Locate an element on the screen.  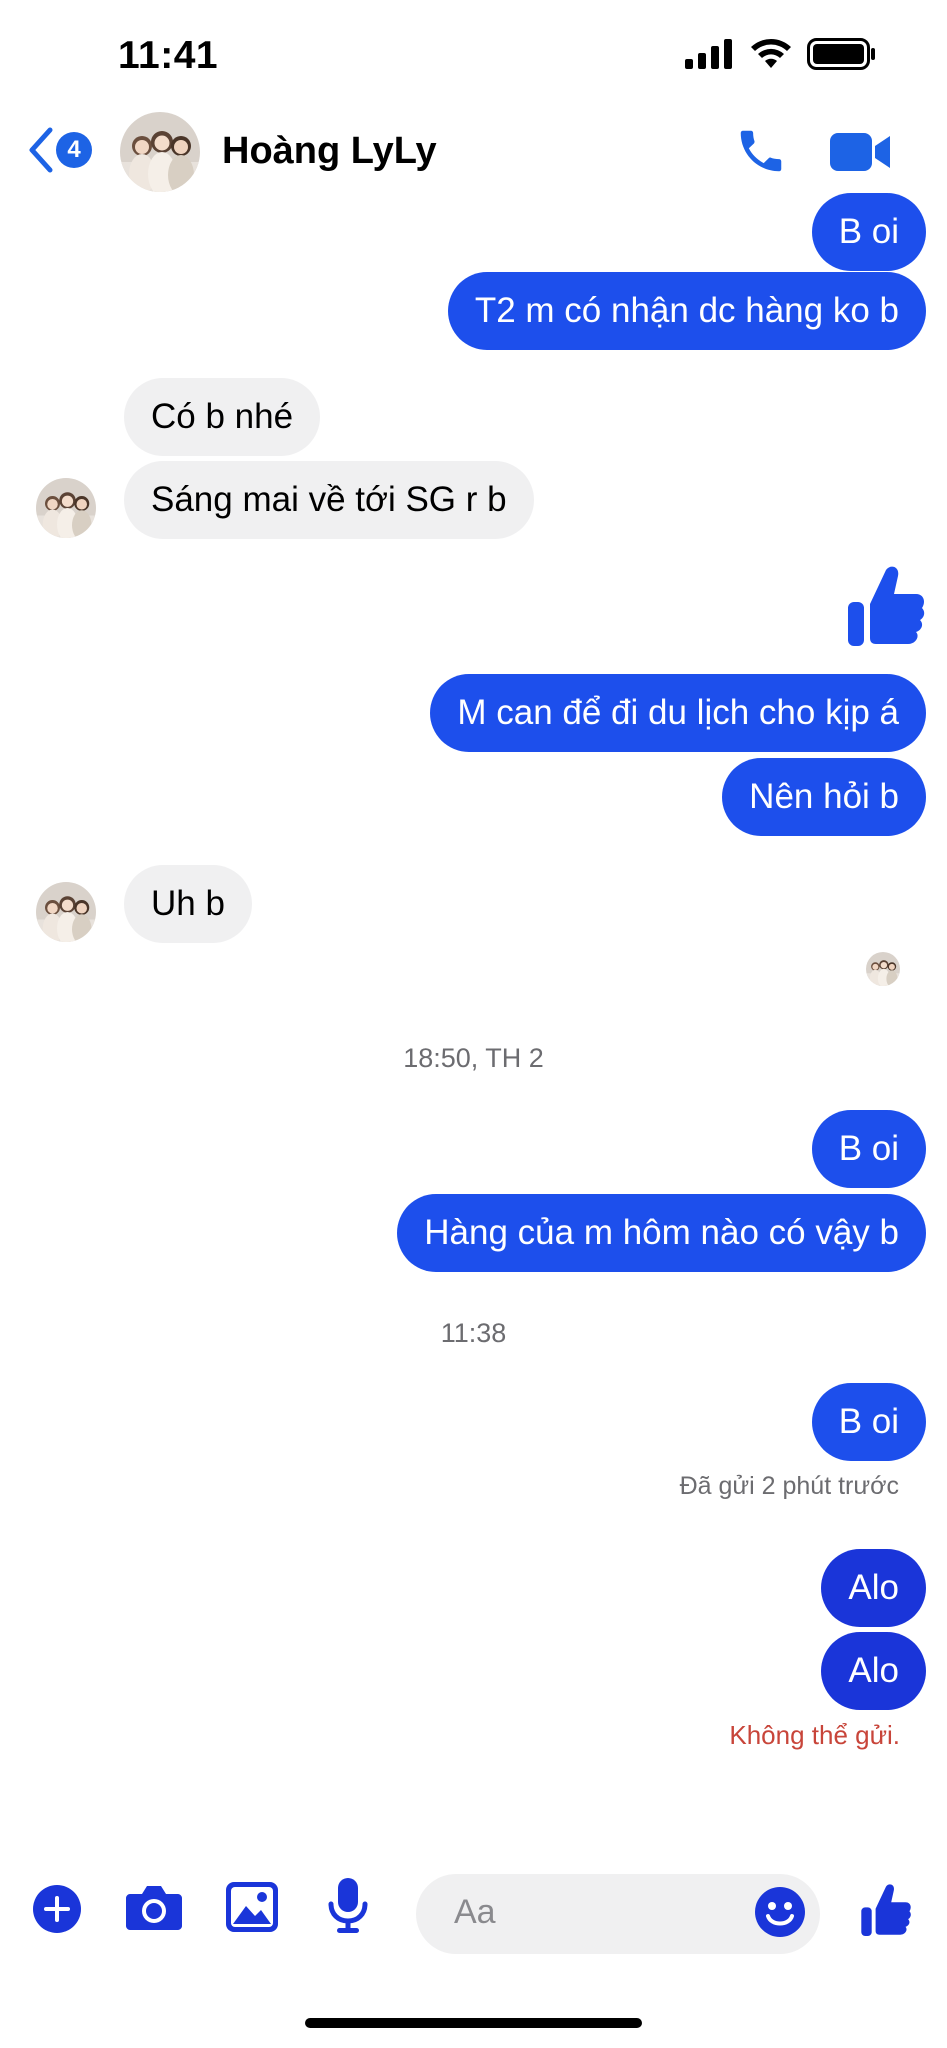
message-input is located at coordinates (604, 1912).